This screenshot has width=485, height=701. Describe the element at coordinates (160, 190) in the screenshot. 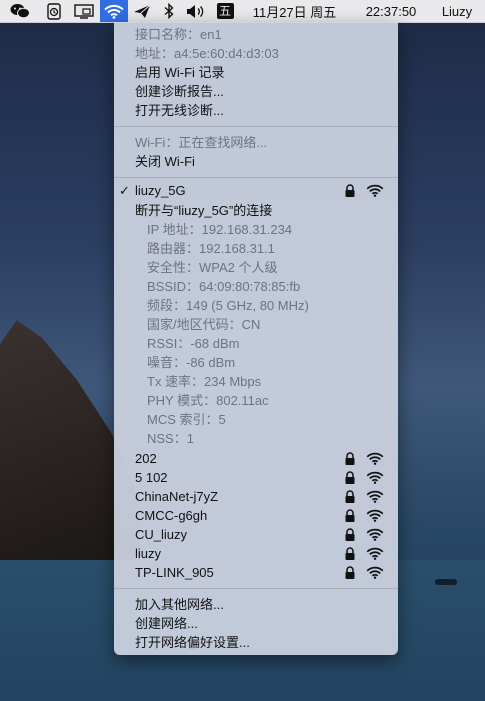

I see `connected-network-item: liuzy_5G` at that location.